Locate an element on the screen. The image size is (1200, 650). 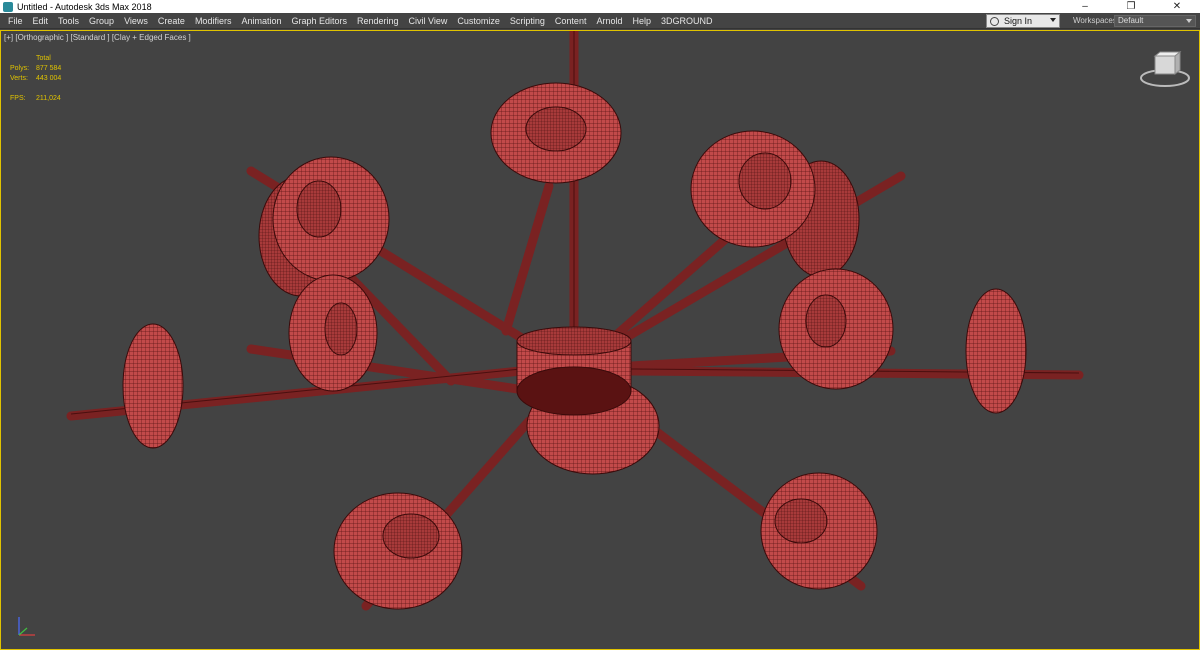
workspaces-label: Workspaces: is located at coordinates (1096, 20).